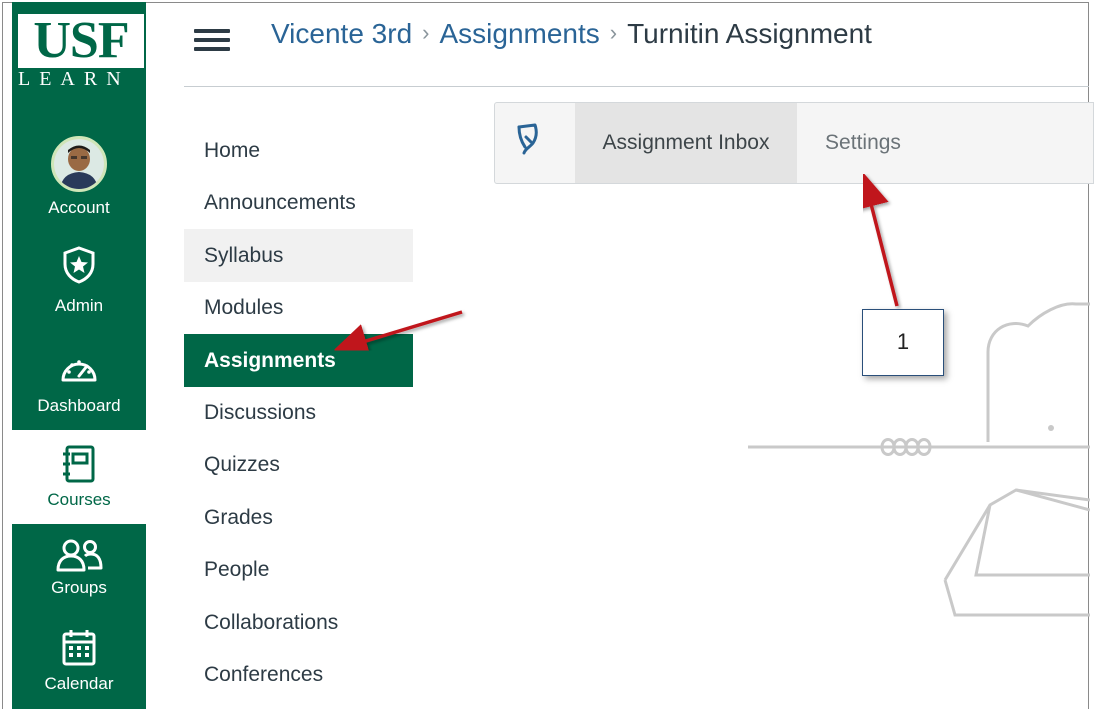 This screenshot has height=709, width=1096. What do you see at coordinates (74, 79) in the screenshot?
I see `logo-learn-text: LEARN` at bounding box center [74, 79].